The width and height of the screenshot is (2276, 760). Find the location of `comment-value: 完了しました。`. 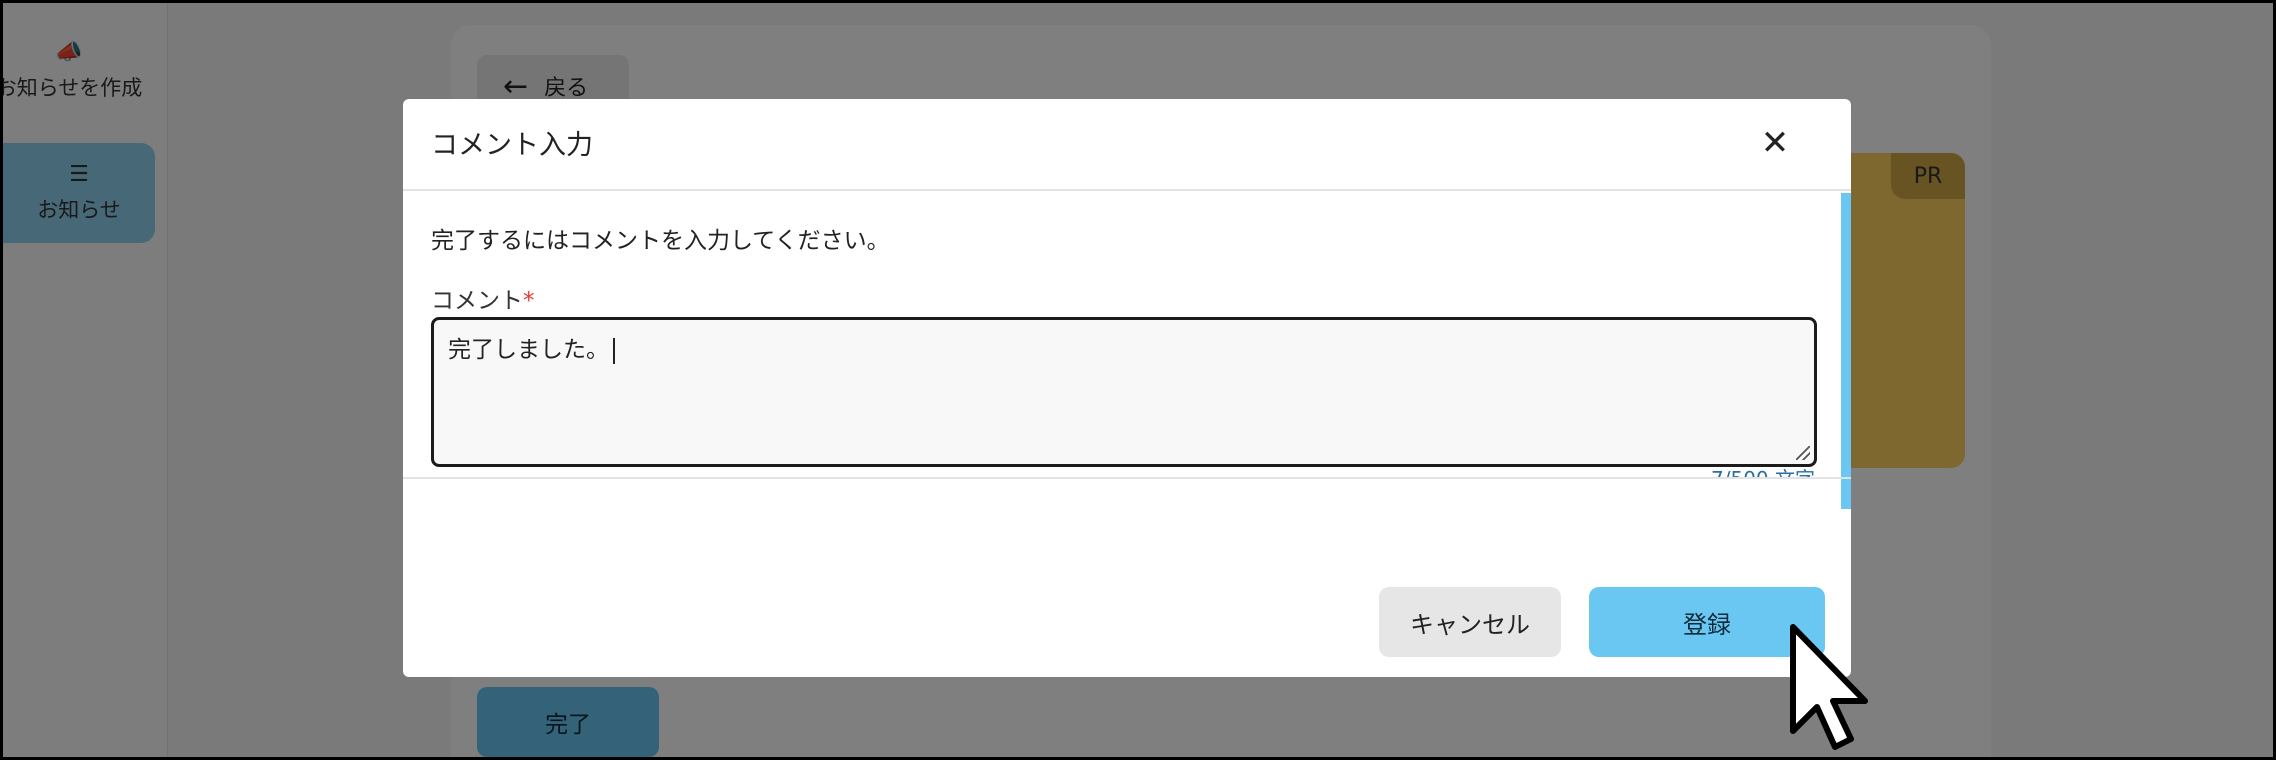

comment-value: 完了しました。 is located at coordinates (528, 350).